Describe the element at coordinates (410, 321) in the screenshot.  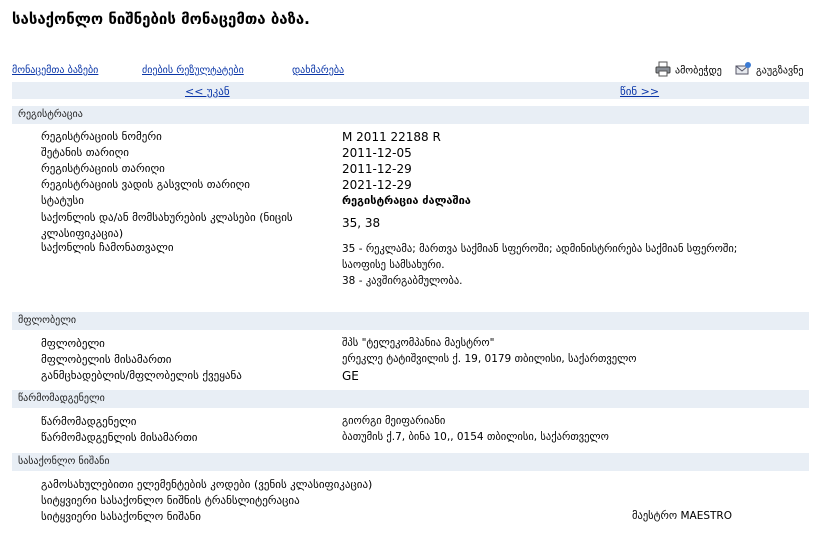
I see `owner-section-header: მფლობელი` at that location.